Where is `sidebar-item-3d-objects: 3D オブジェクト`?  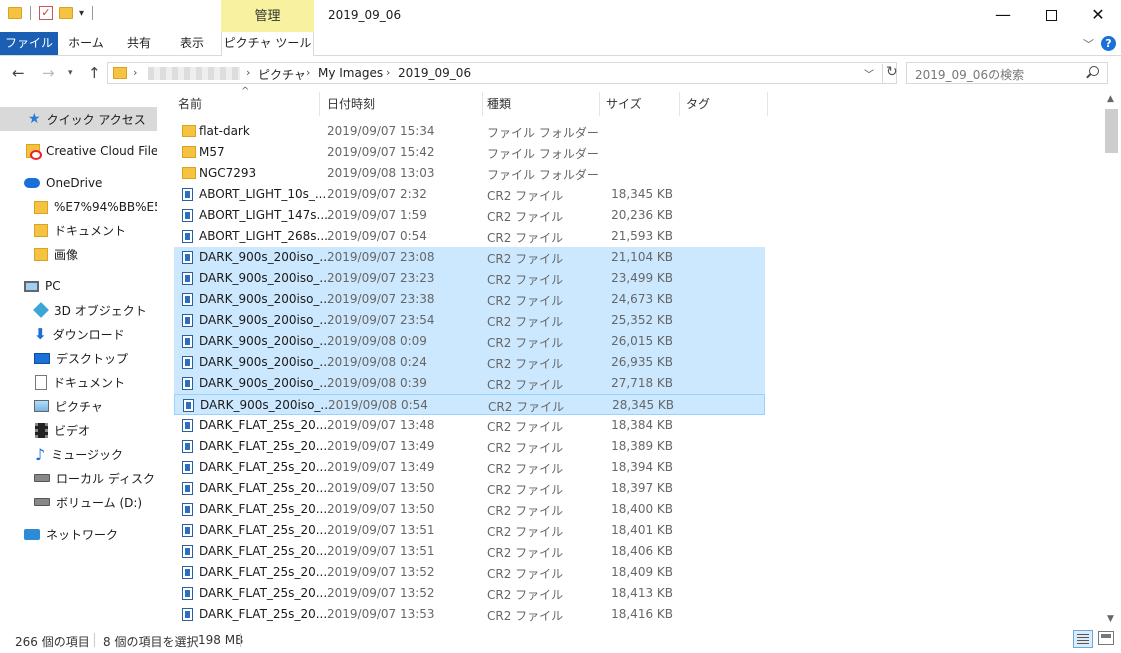 sidebar-item-3d-objects: 3D オブジェクト is located at coordinates (78, 310).